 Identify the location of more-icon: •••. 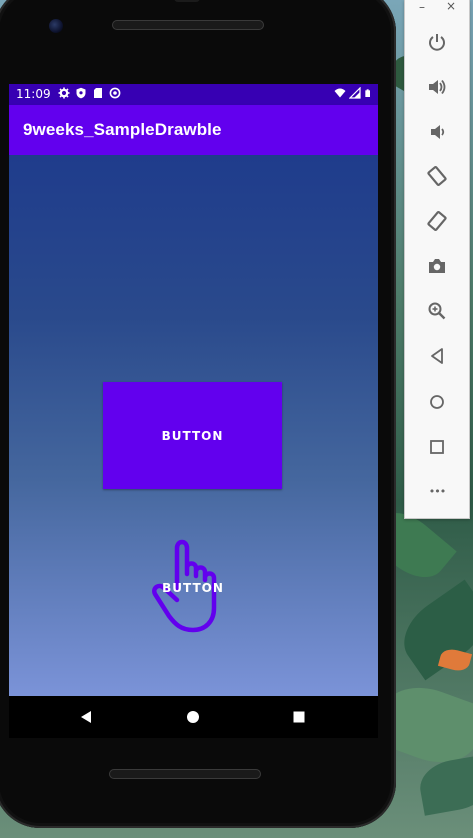
(437, 491).